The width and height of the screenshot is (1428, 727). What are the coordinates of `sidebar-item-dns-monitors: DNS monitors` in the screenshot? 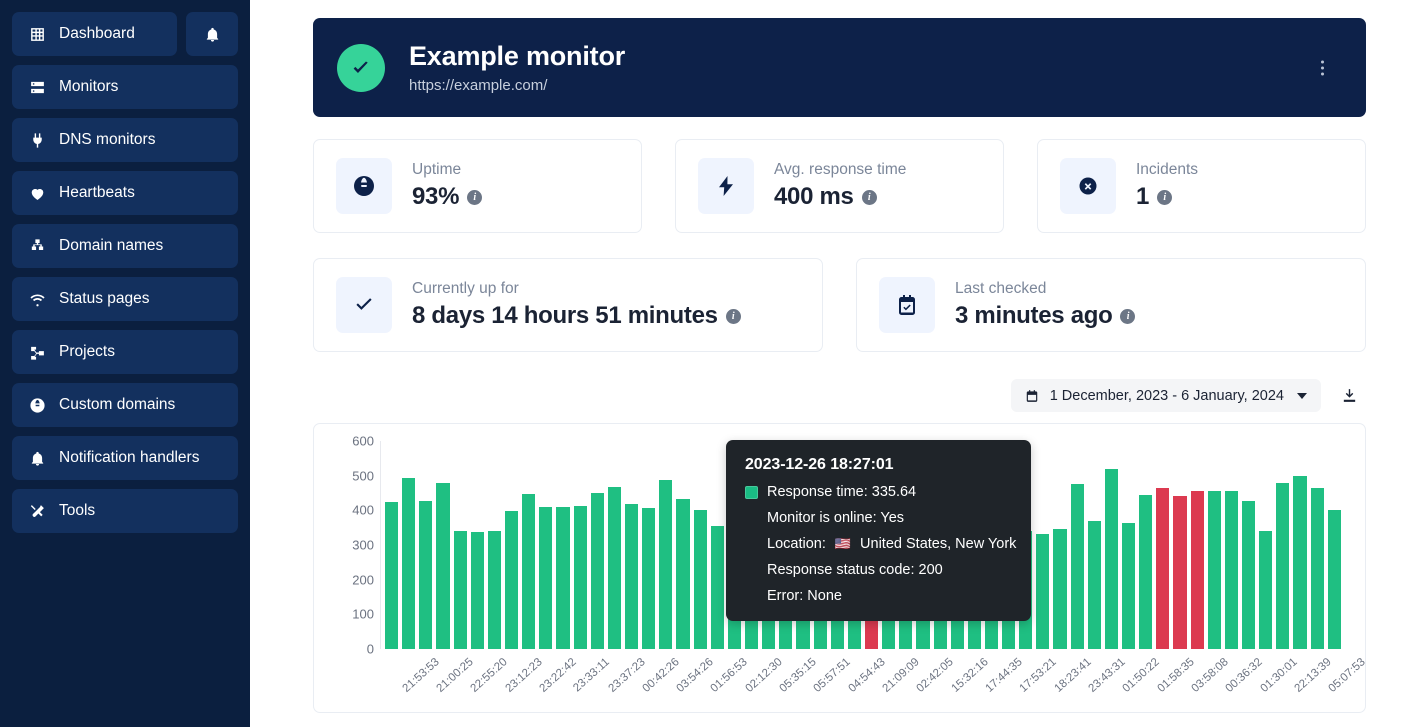 It's located at (125, 140).